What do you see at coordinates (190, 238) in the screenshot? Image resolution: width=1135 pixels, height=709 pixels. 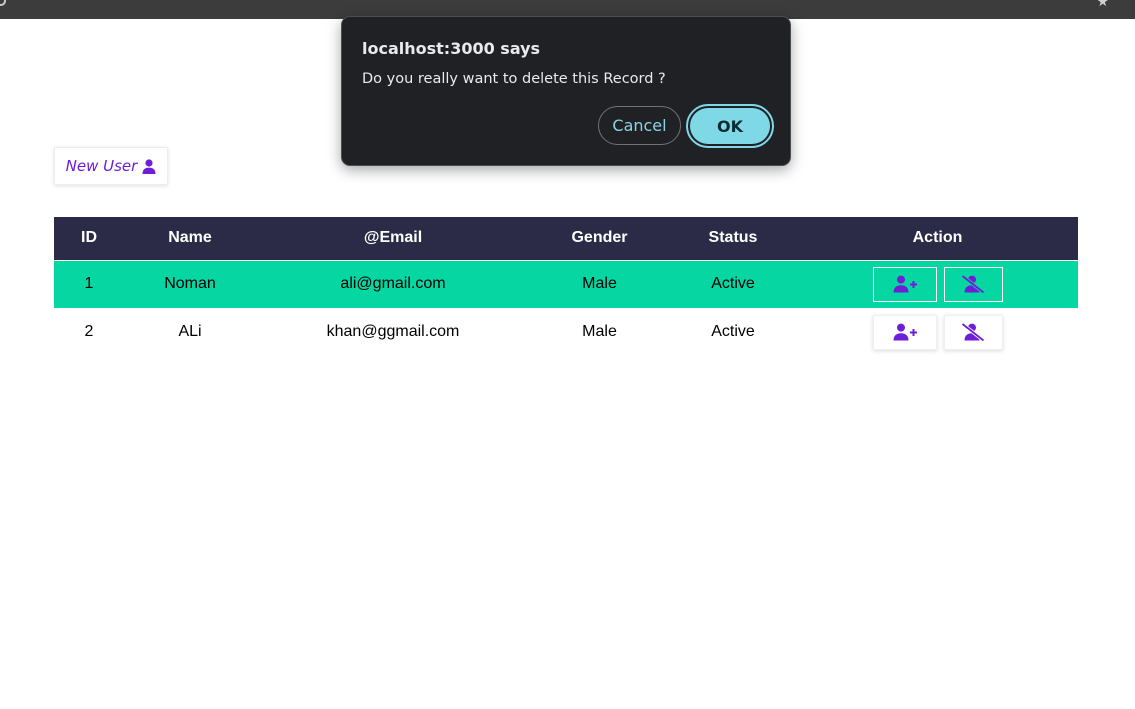 I see `header-name: Name` at bounding box center [190, 238].